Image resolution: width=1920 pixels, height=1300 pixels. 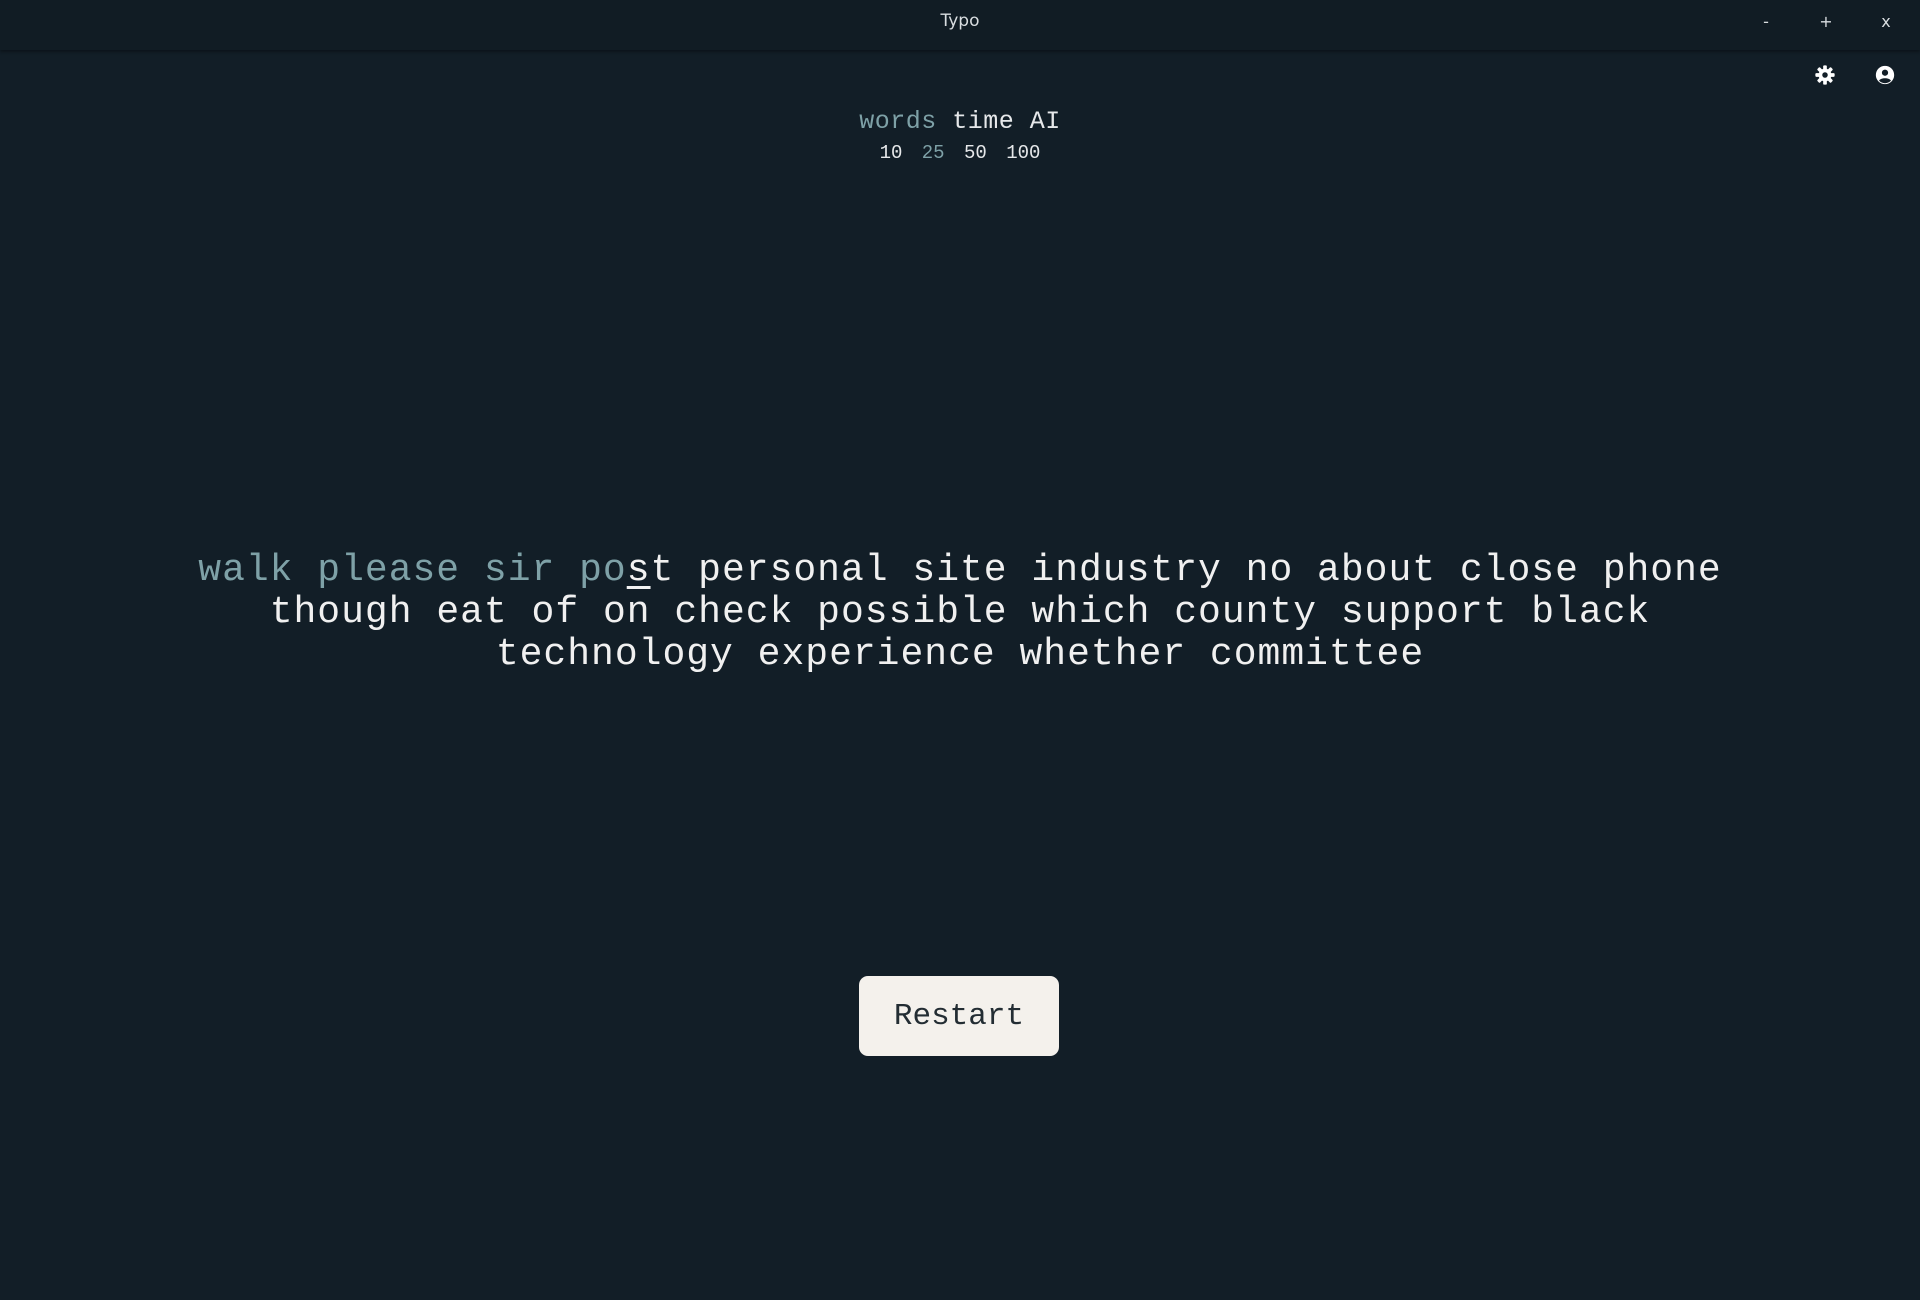 What do you see at coordinates (1826, 22) in the screenshot?
I see `maximize-button: +` at bounding box center [1826, 22].